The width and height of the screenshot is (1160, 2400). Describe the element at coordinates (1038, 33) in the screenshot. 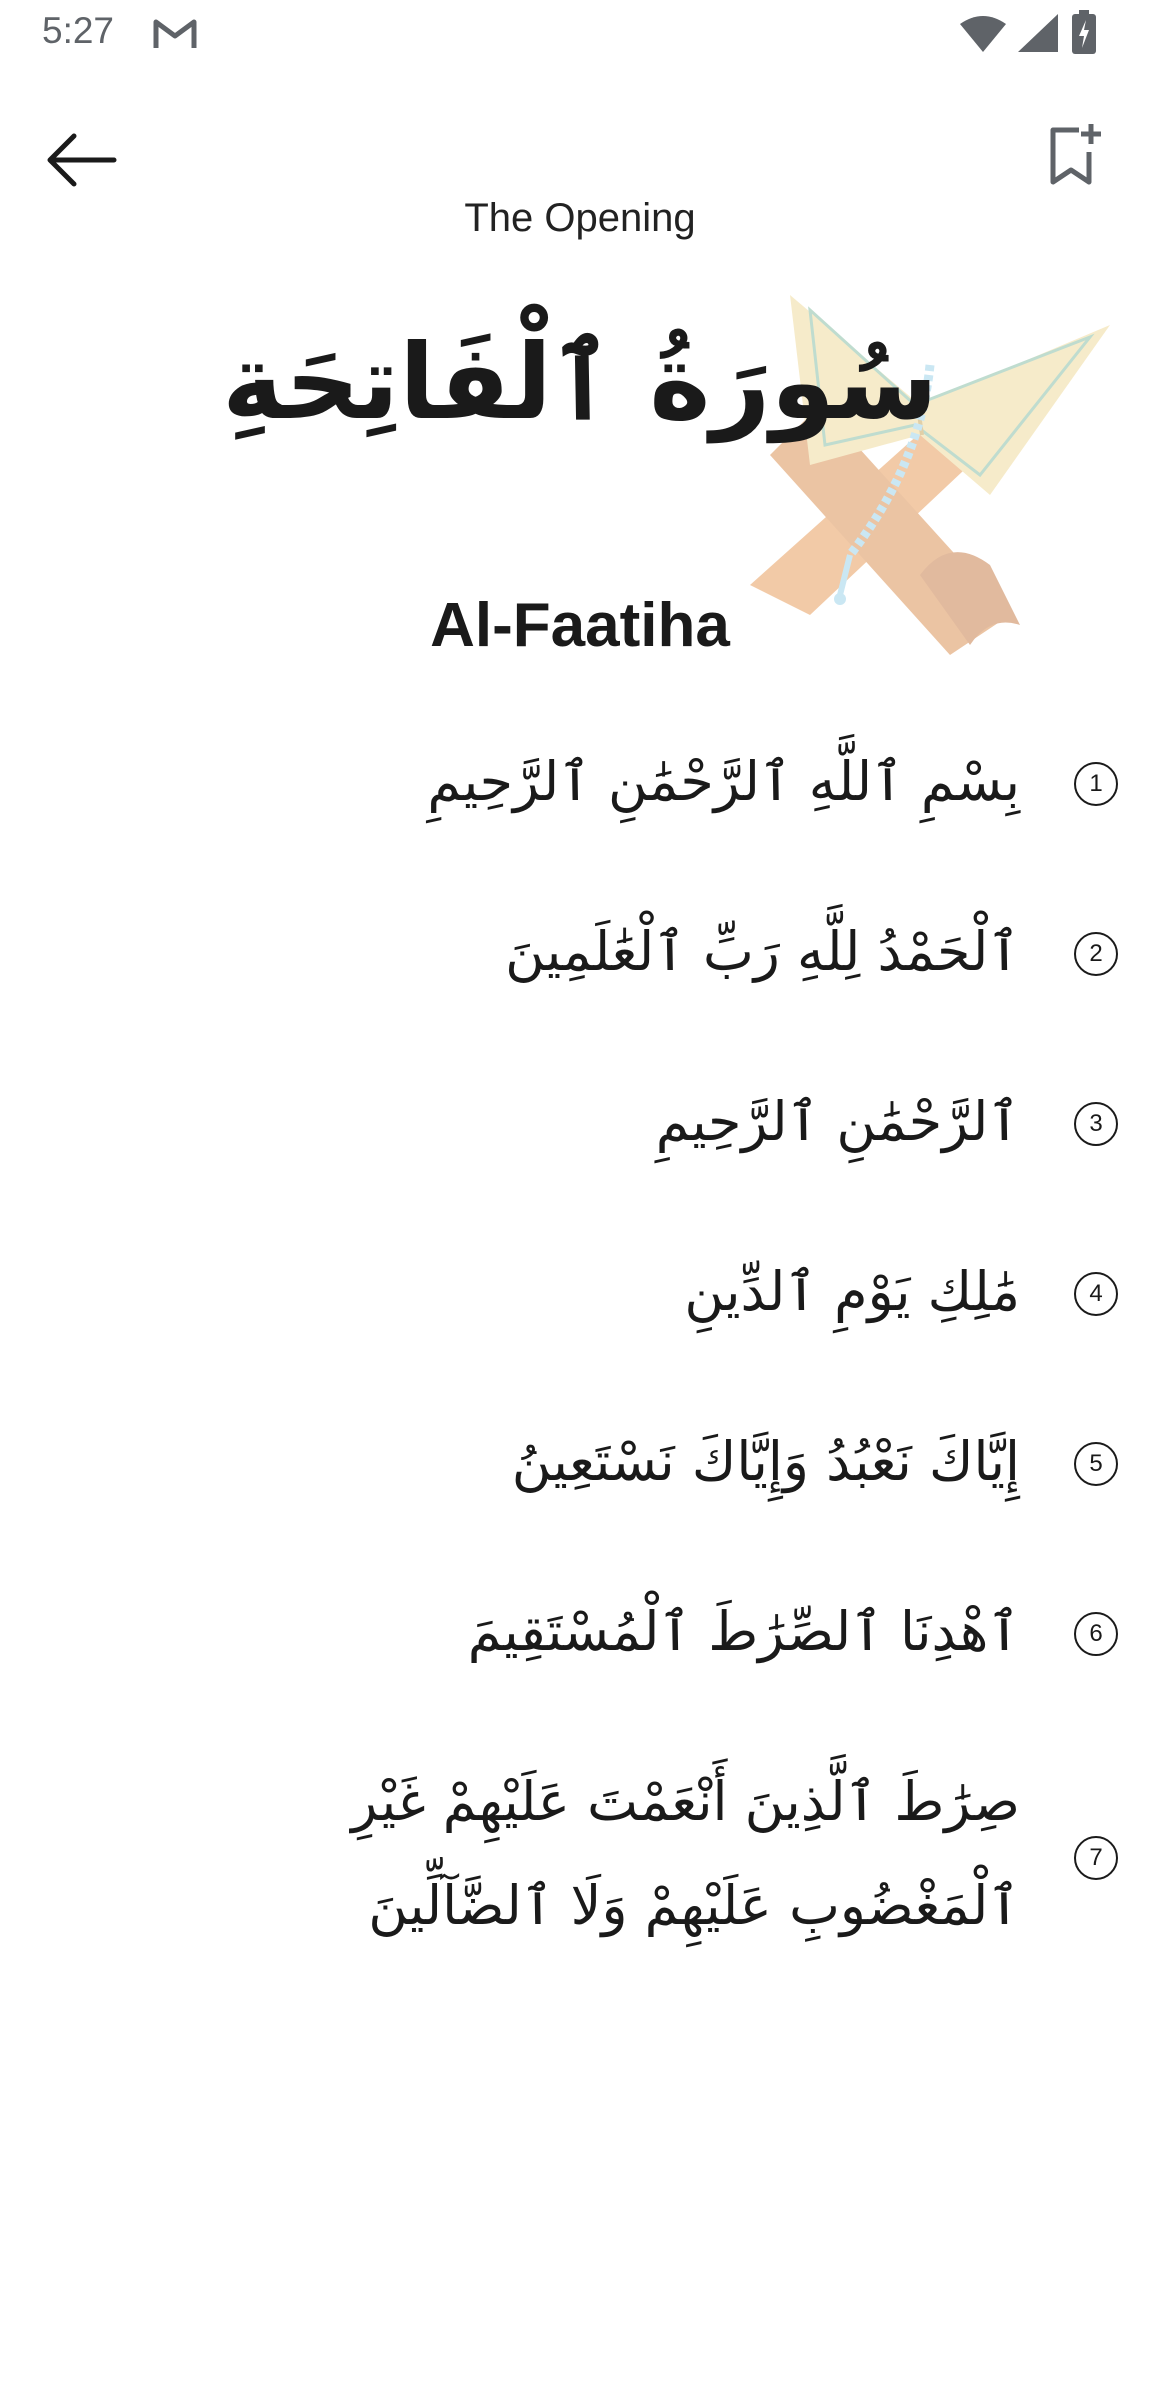

I see `signal-icon` at that location.